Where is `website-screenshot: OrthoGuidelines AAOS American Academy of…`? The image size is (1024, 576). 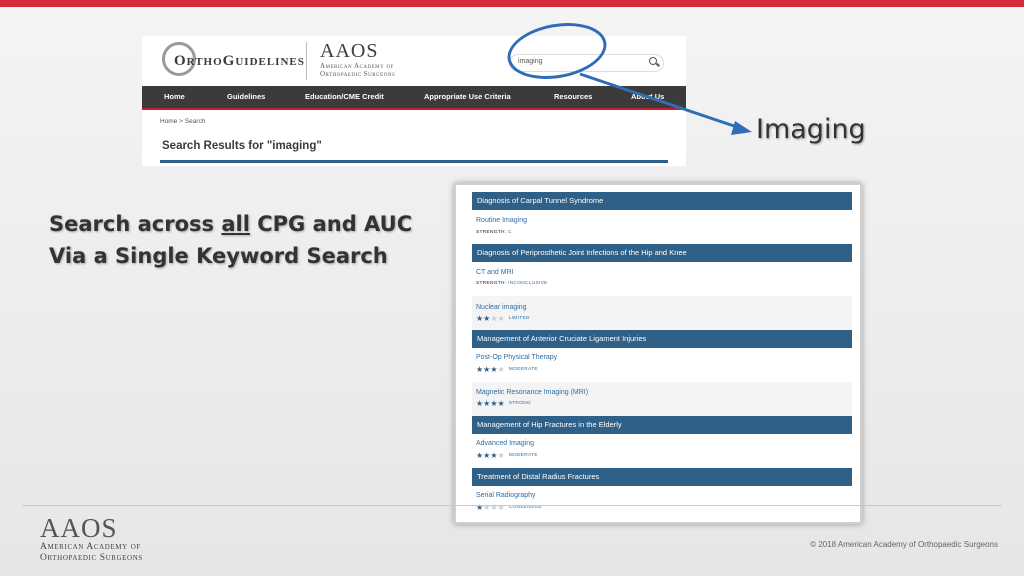
website-screenshot: OrthoGuidelines AAOS American Academy of… is located at coordinates (414, 101).